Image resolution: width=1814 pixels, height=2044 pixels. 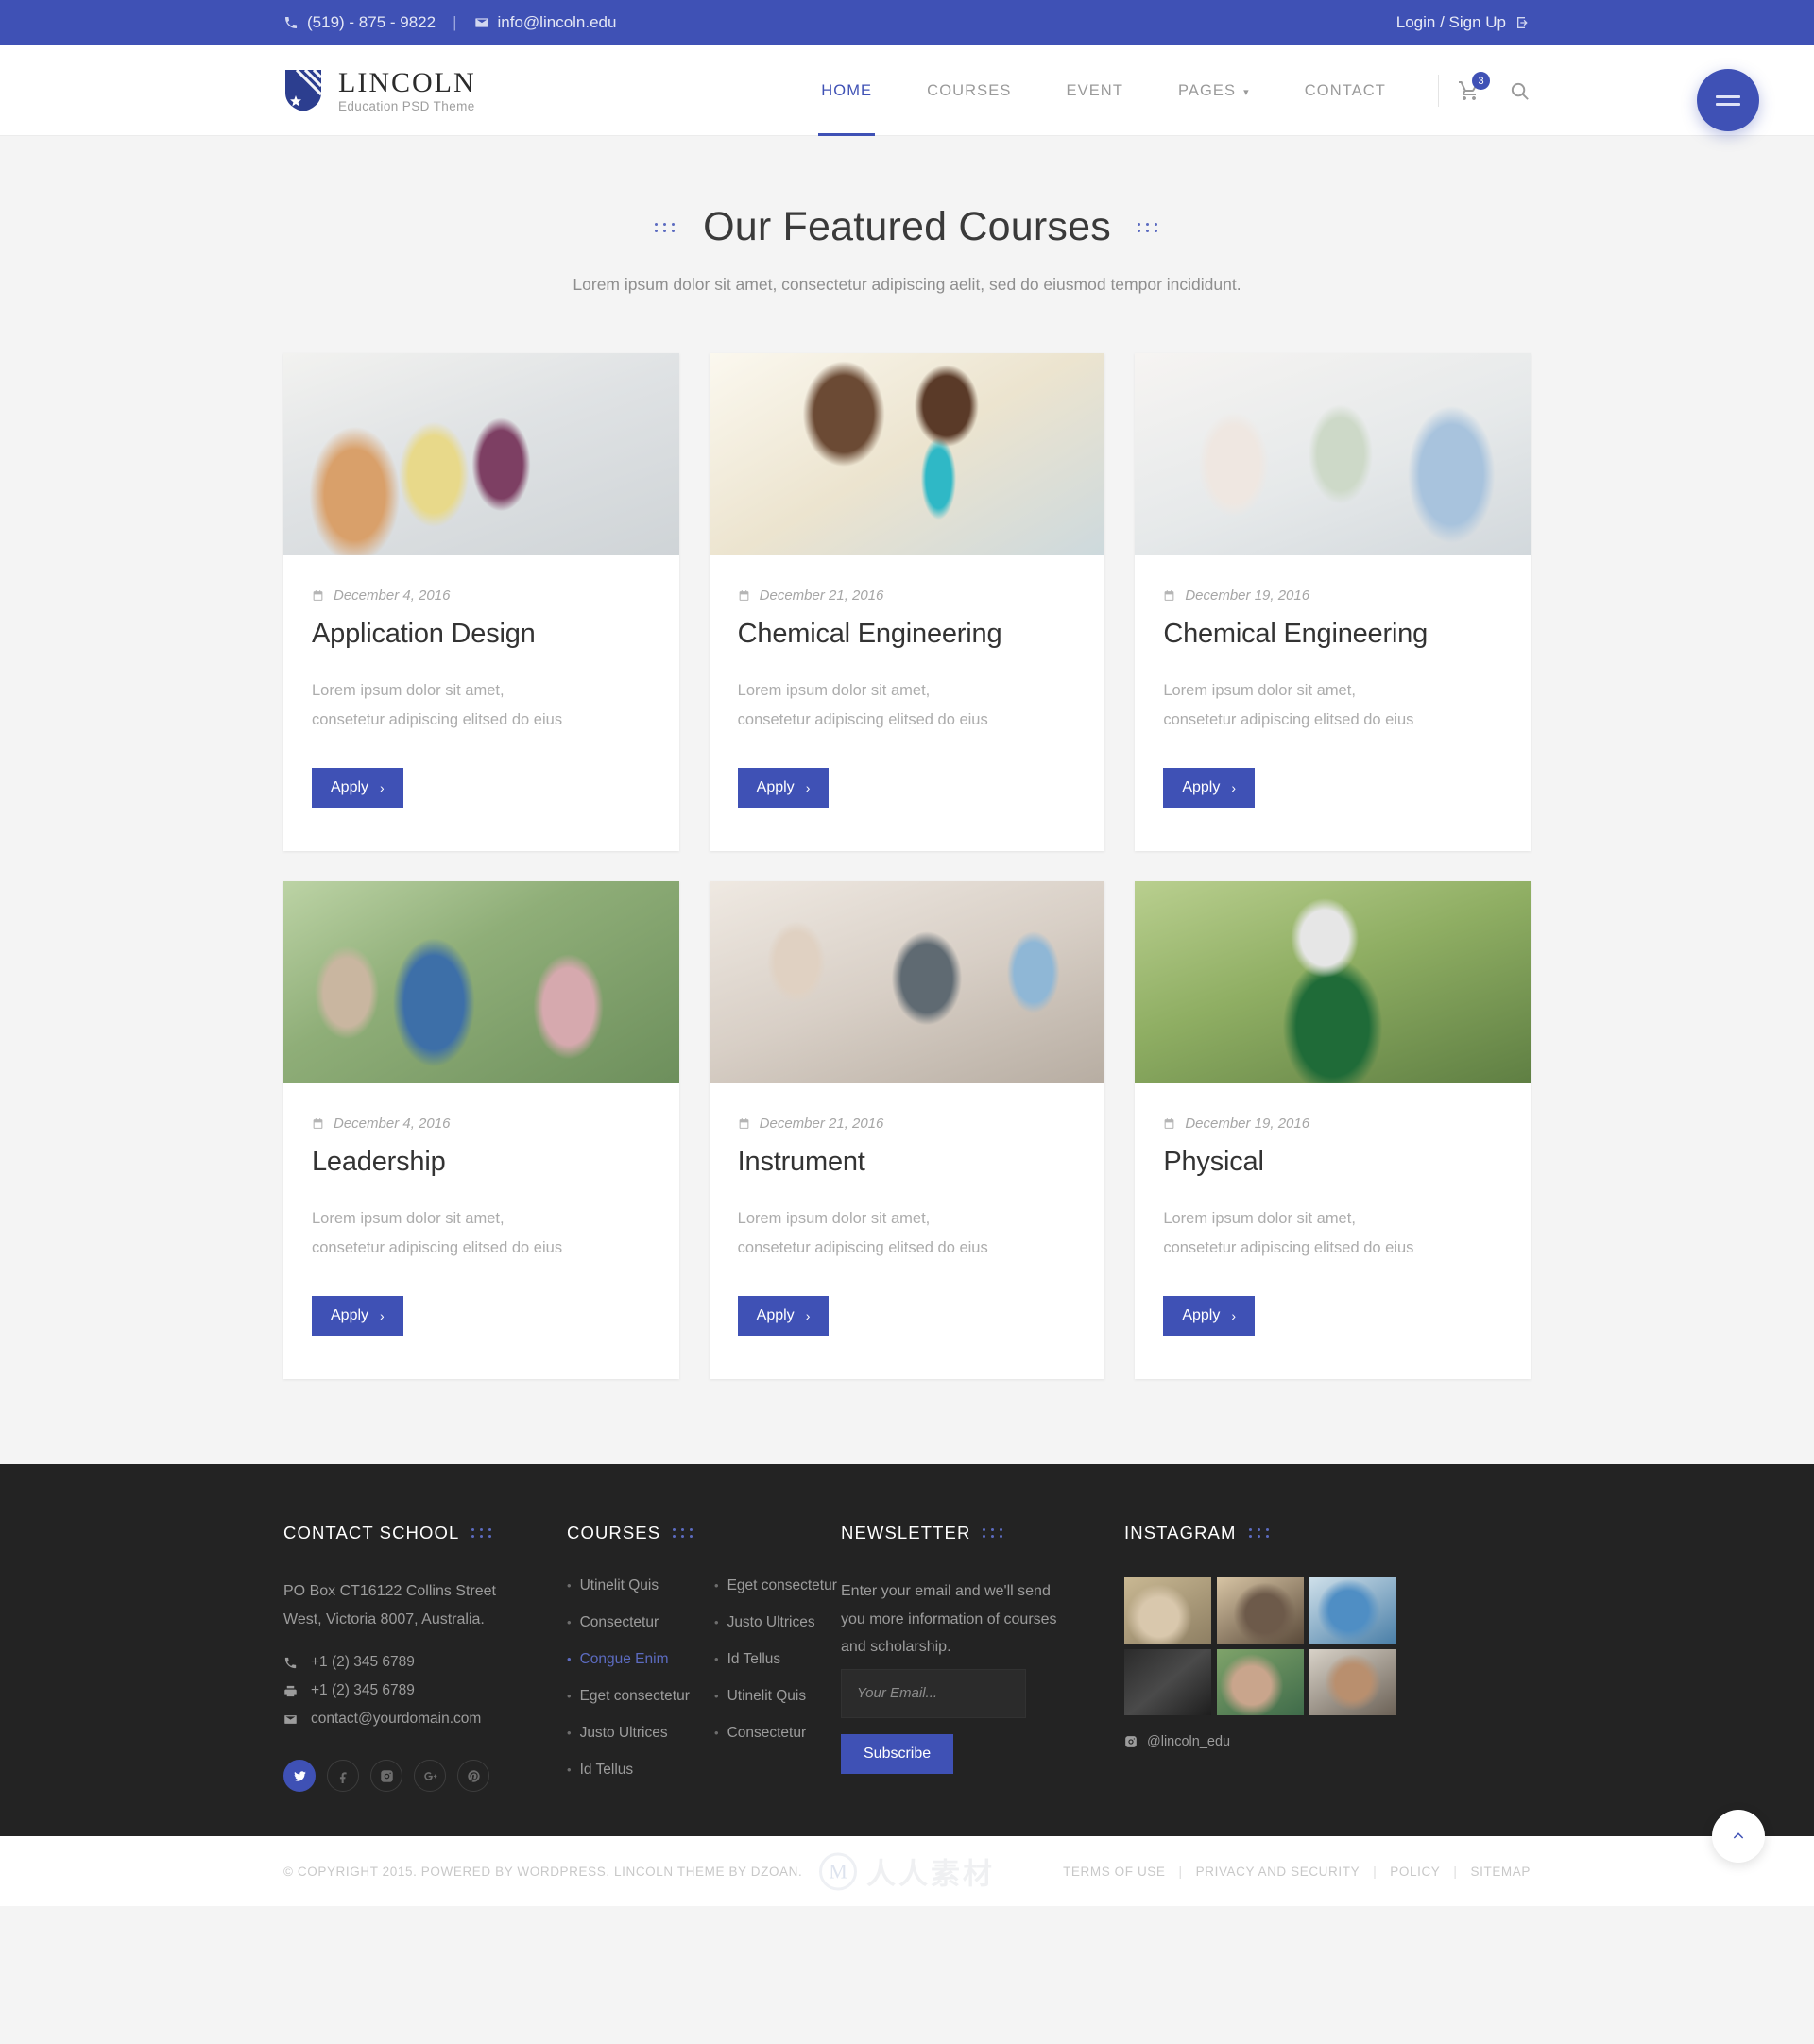 What do you see at coordinates (1345, 90) in the screenshot?
I see `nav-item-contact: CONTACT` at bounding box center [1345, 90].